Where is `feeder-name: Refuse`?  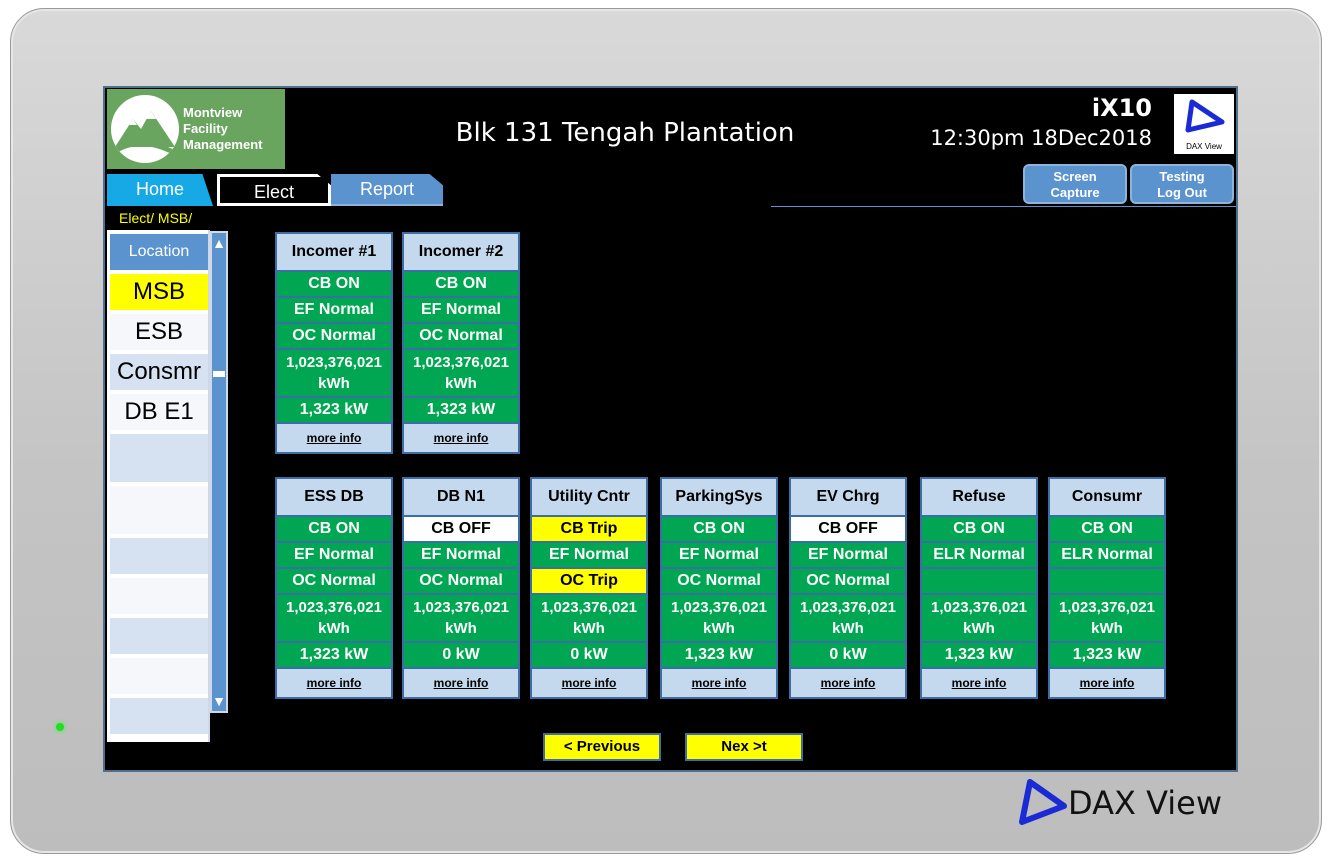 feeder-name: Refuse is located at coordinates (979, 497).